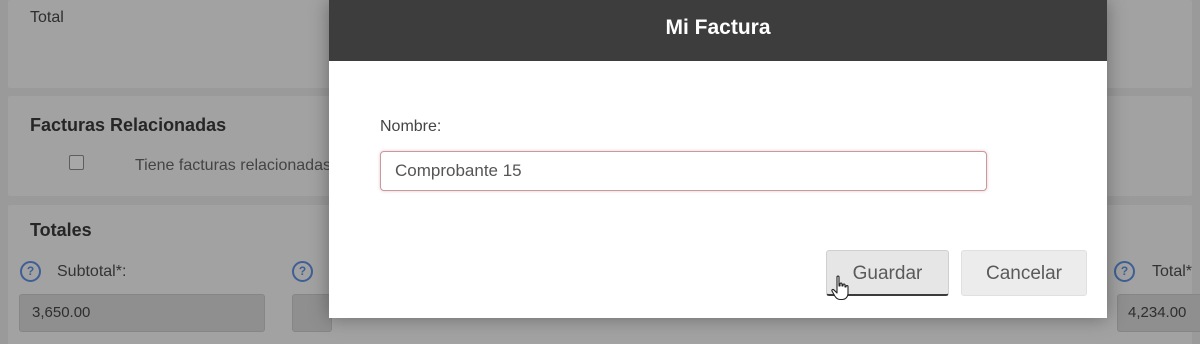  What do you see at coordinates (76, 162) in the screenshot?
I see `related-invoices-checkbox` at bounding box center [76, 162].